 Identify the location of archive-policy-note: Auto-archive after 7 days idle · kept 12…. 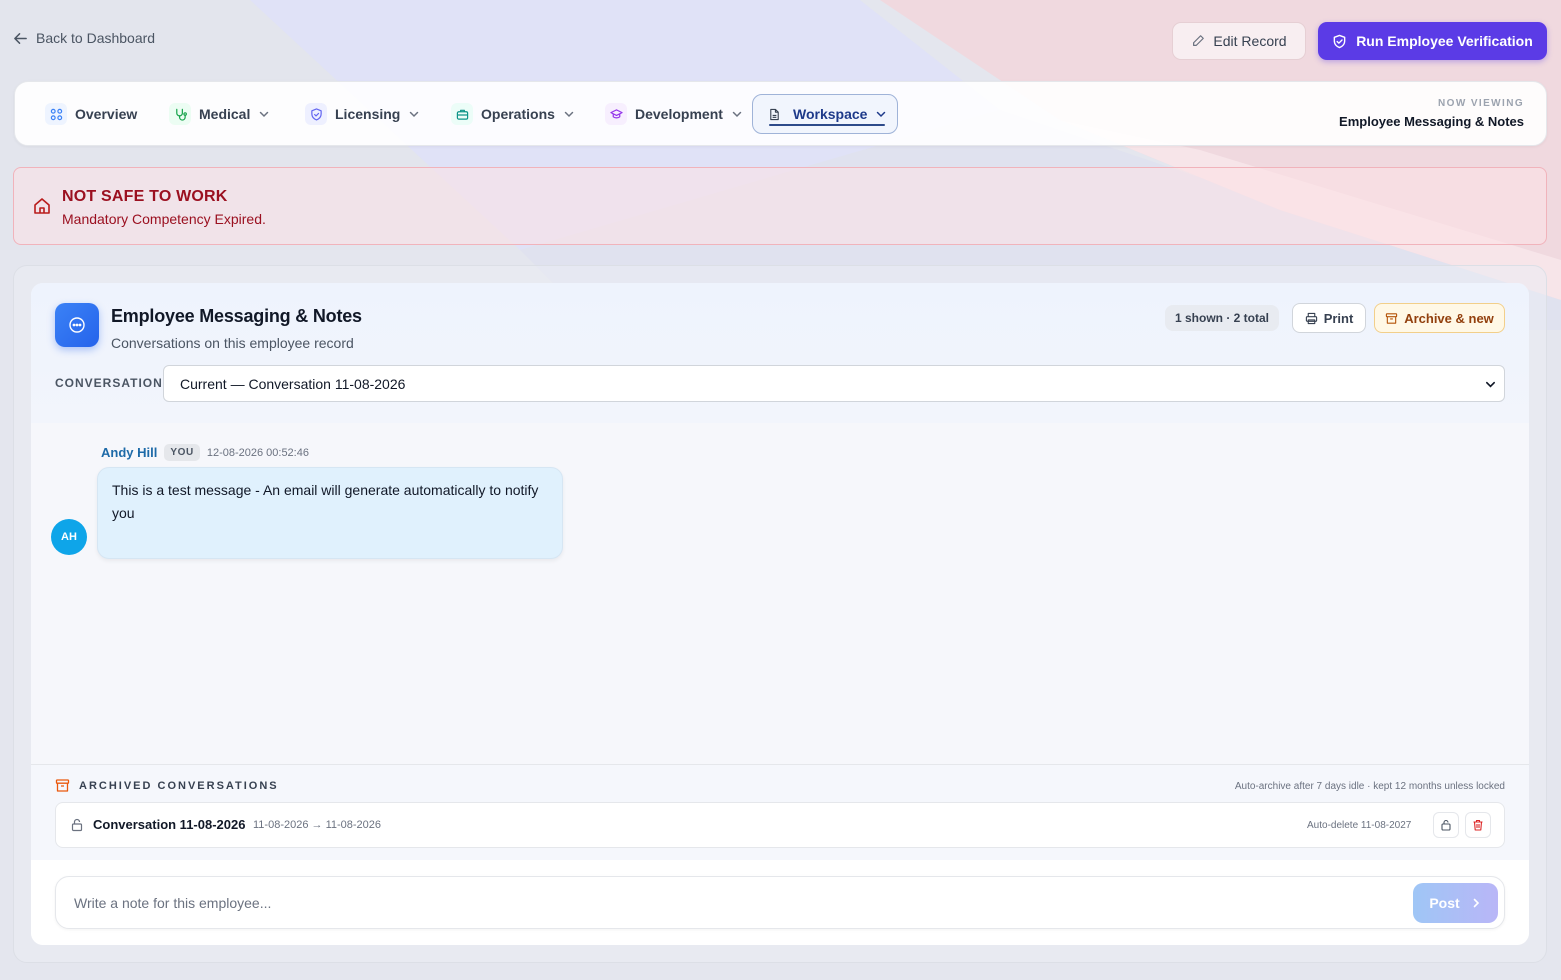
(1369, 786).